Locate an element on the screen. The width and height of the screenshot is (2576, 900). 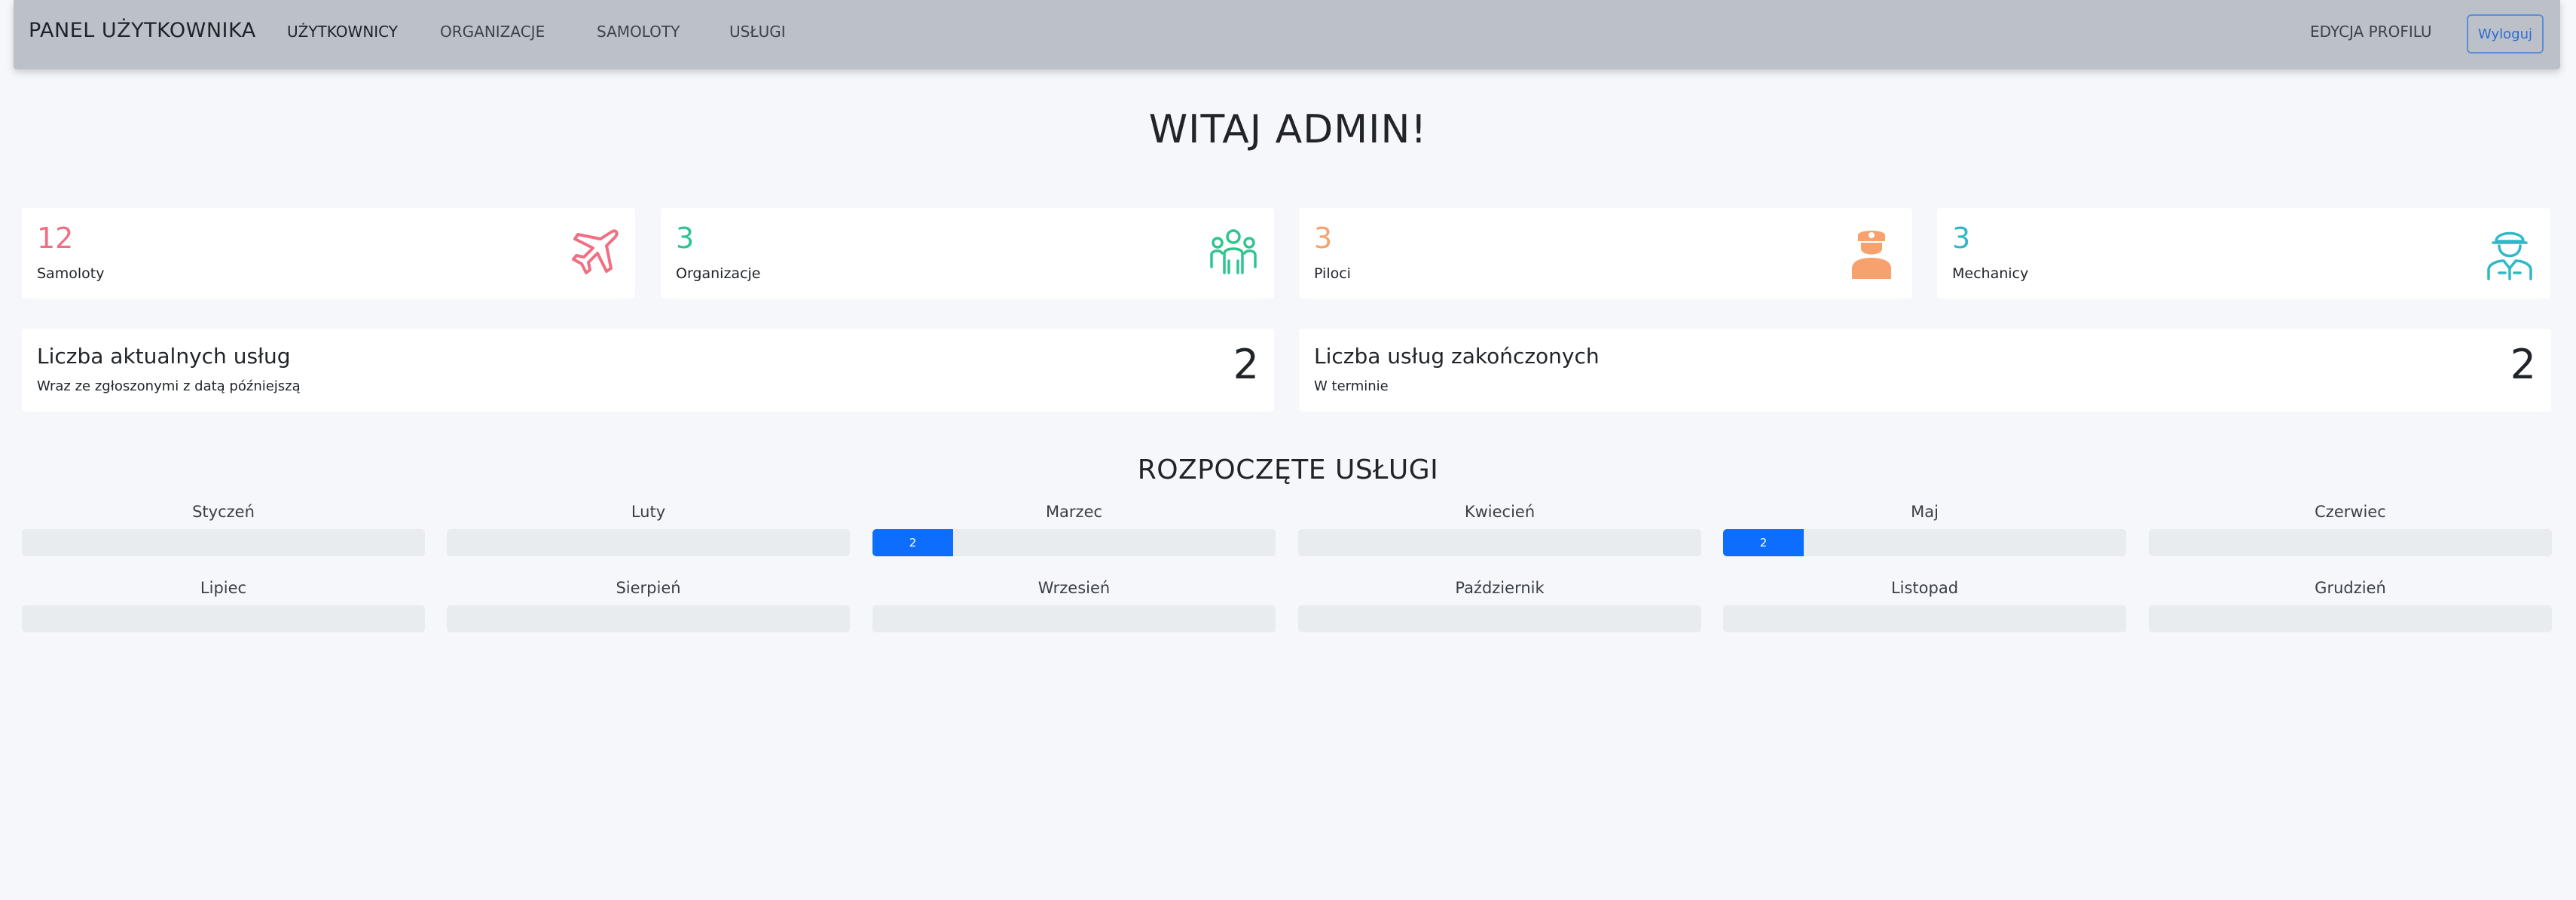
stat-label: Samoloty is located at coordinates (71, 273).